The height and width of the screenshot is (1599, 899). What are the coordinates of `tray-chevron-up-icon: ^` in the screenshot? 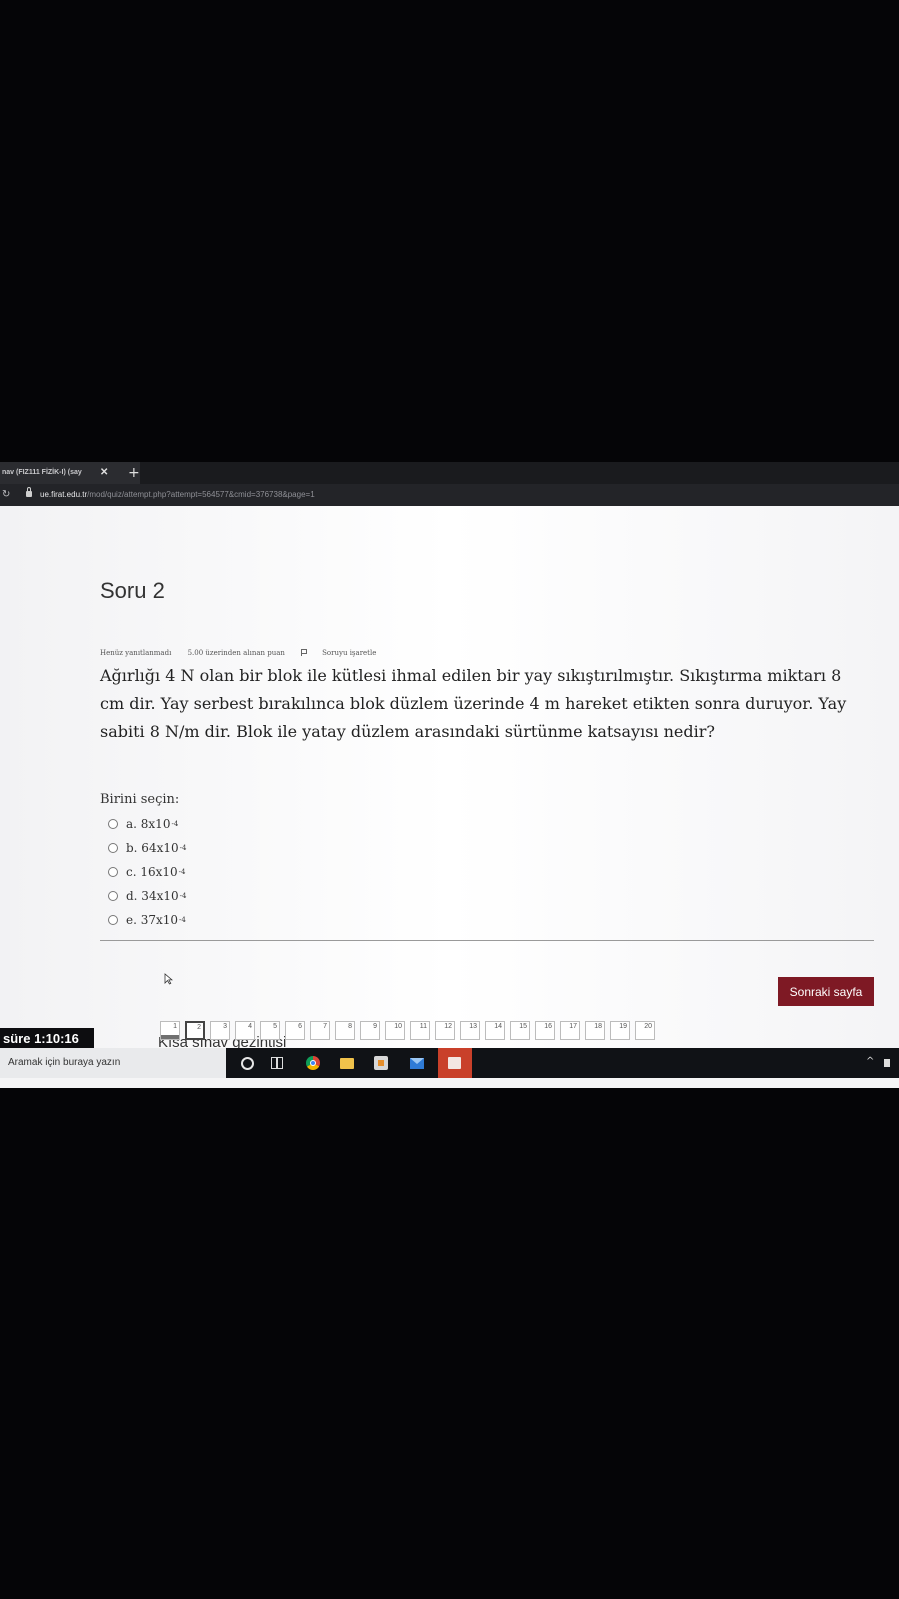 It's located at (870, 1061).